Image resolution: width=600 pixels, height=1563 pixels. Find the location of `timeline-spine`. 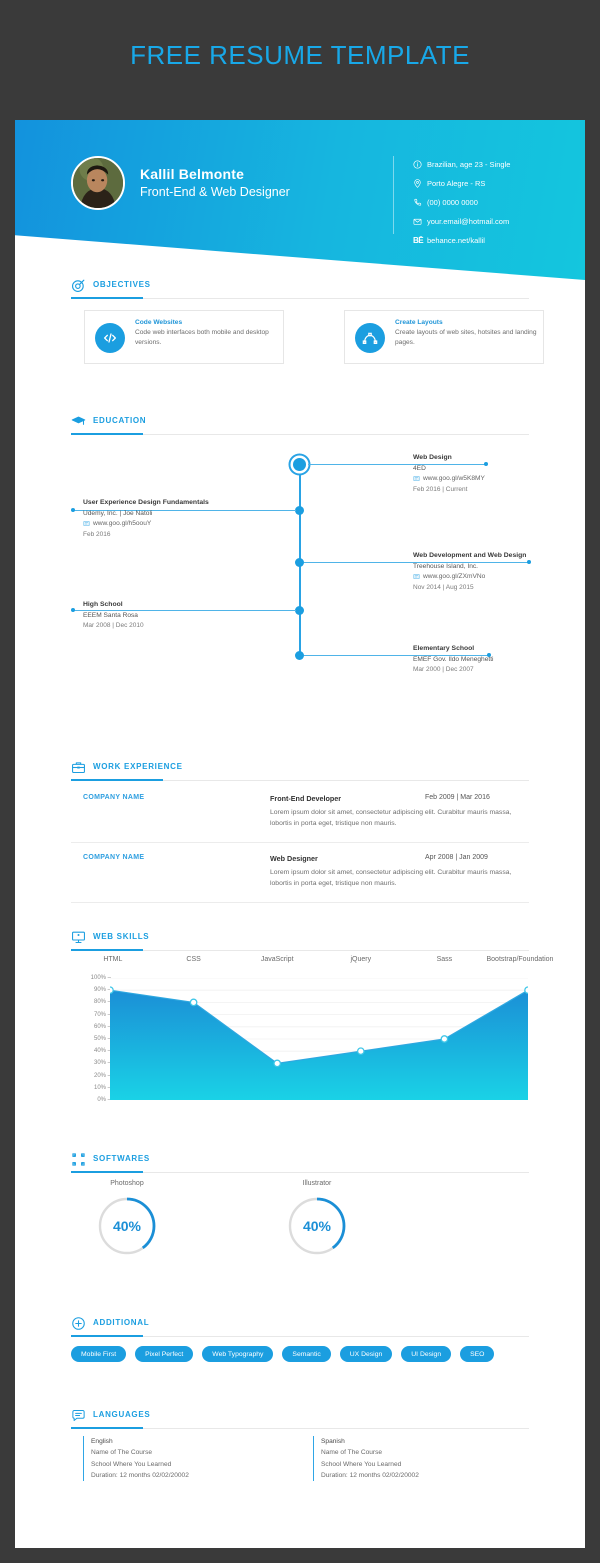

timeline-spine is located at coordinates (300, 557).